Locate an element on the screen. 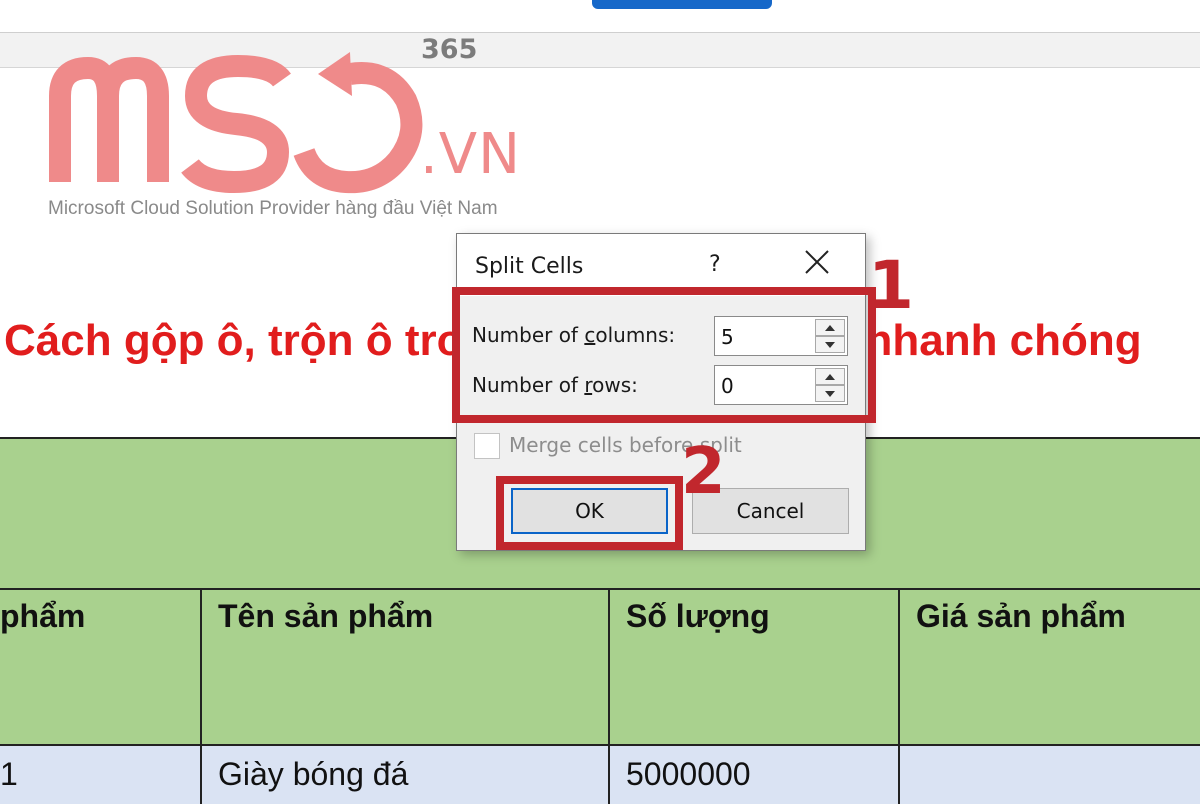 The height and width of the screenshot is (804, 1200). table-cell is located at coordinates (1050, 775).